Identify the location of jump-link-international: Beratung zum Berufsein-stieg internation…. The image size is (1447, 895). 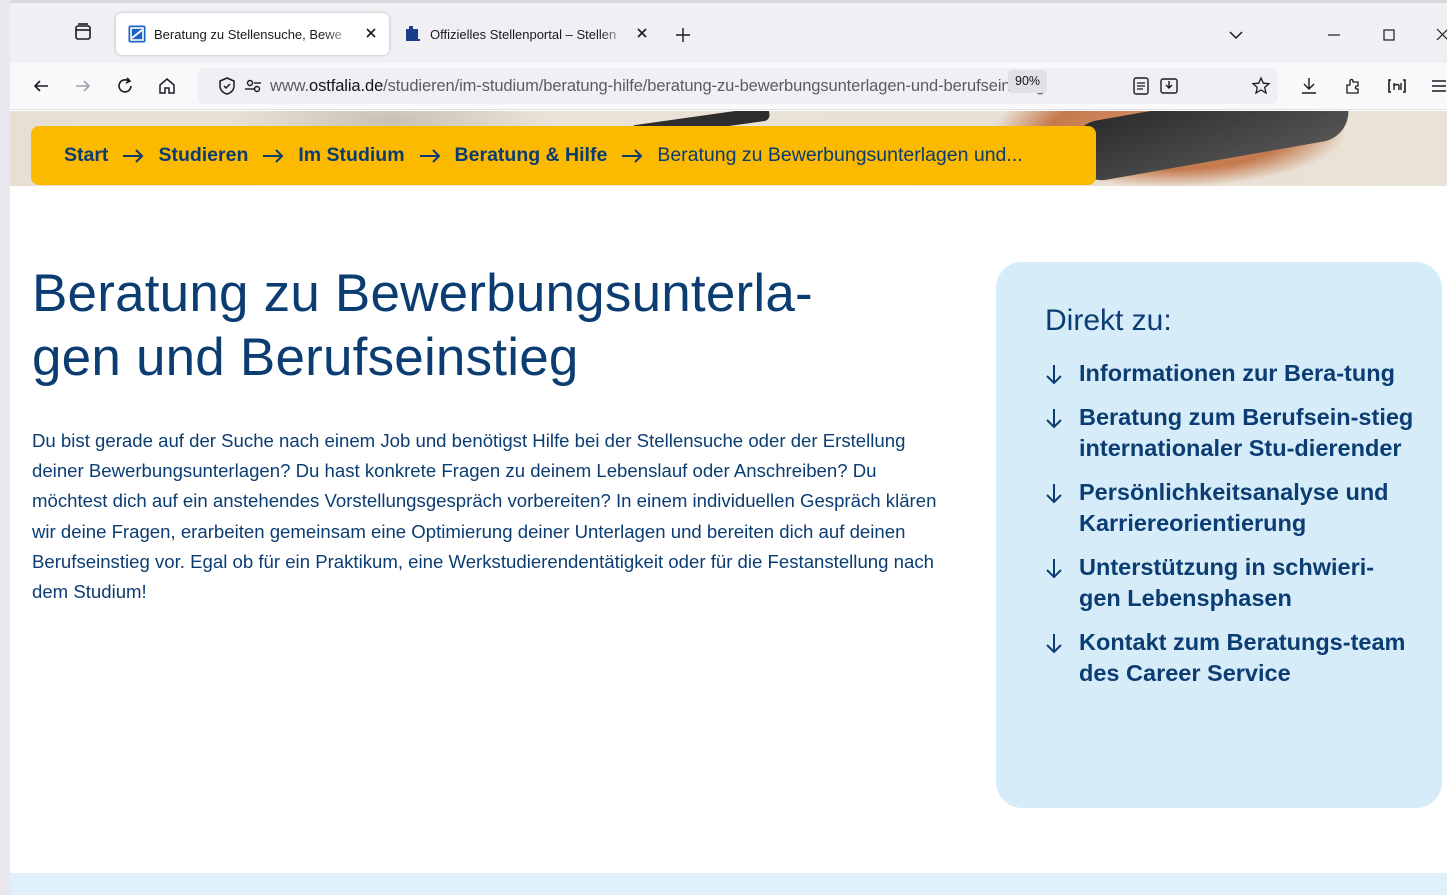
(1229, 433).